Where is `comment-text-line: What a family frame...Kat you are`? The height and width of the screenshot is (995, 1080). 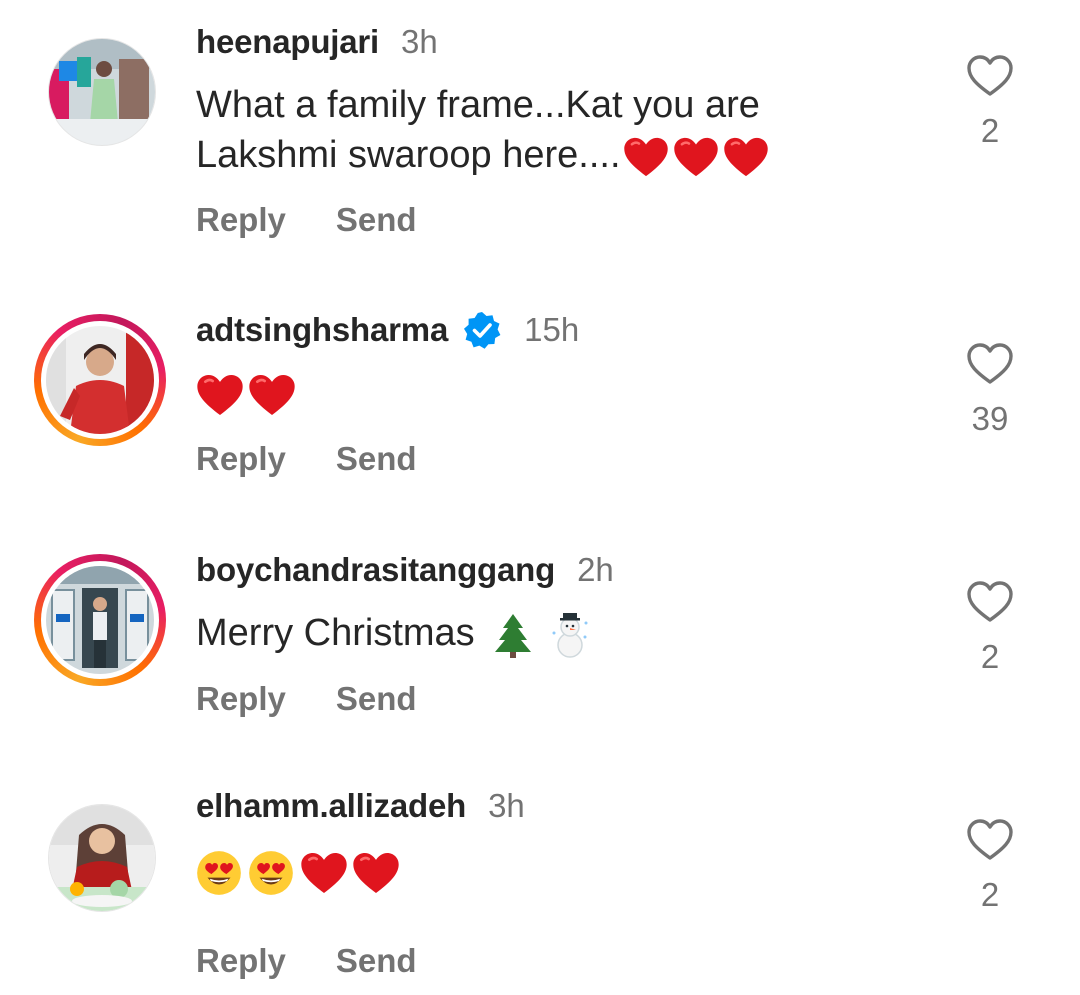
comment-text-line: What a family frame...Kat you are is located at coordinates (478, 105).